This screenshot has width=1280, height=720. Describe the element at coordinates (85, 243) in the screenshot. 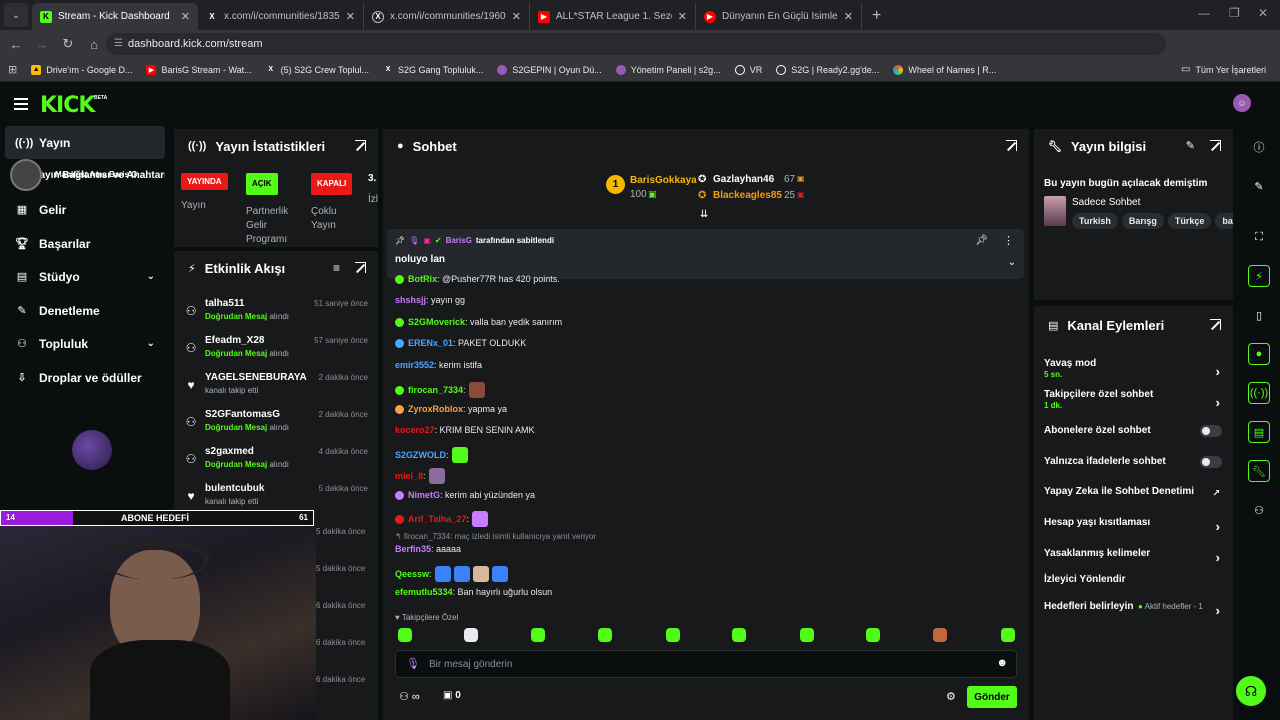

I see `sidebar-item-basarilar: 🏆︎ Başarılar` at that location.